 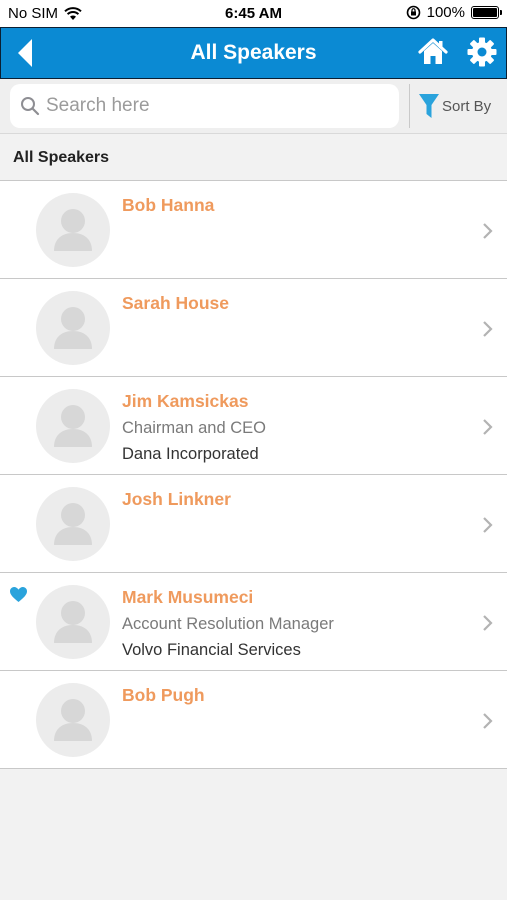 What do you see at coordinates (253, 720) in the screenshot?
I see `speaker-row: Bob Pugh` at bounding box center [253, 720].